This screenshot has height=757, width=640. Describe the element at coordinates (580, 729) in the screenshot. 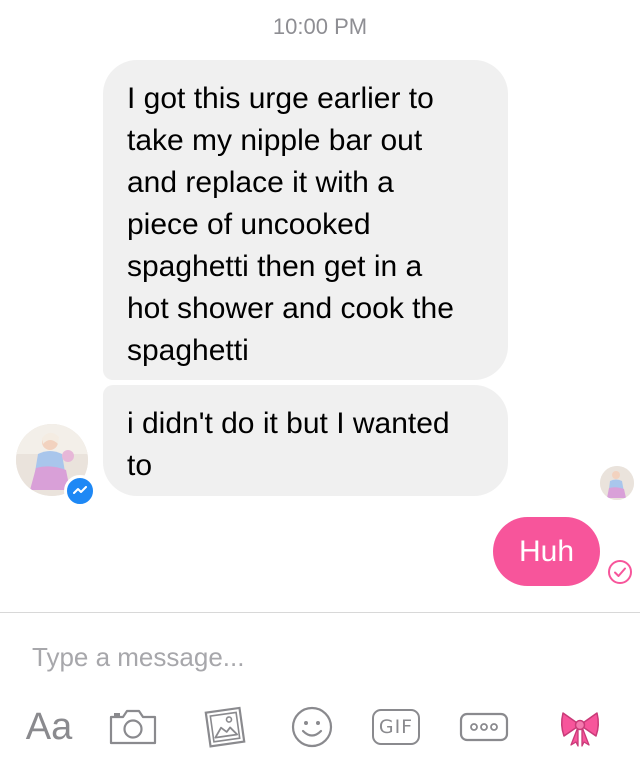

I see `bow-icon` at that location.